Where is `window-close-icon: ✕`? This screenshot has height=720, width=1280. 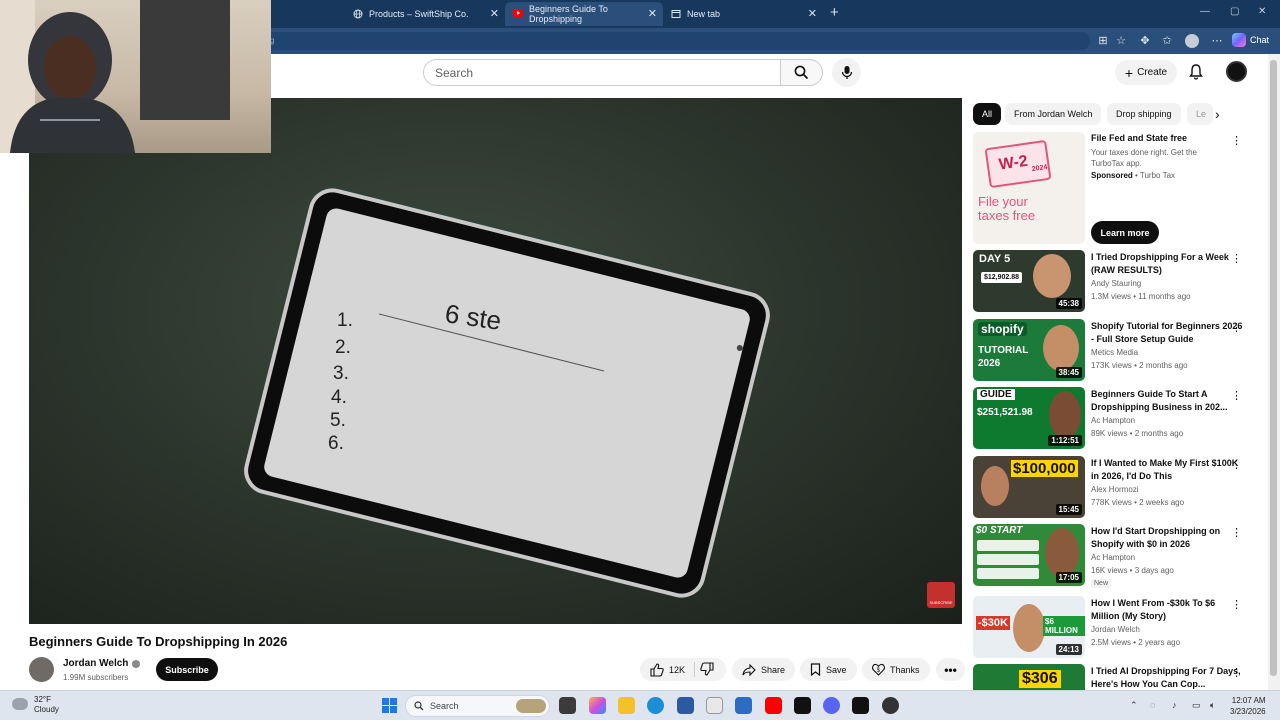 window-close-icon: ✕ is located at coordinates (1262, 11).